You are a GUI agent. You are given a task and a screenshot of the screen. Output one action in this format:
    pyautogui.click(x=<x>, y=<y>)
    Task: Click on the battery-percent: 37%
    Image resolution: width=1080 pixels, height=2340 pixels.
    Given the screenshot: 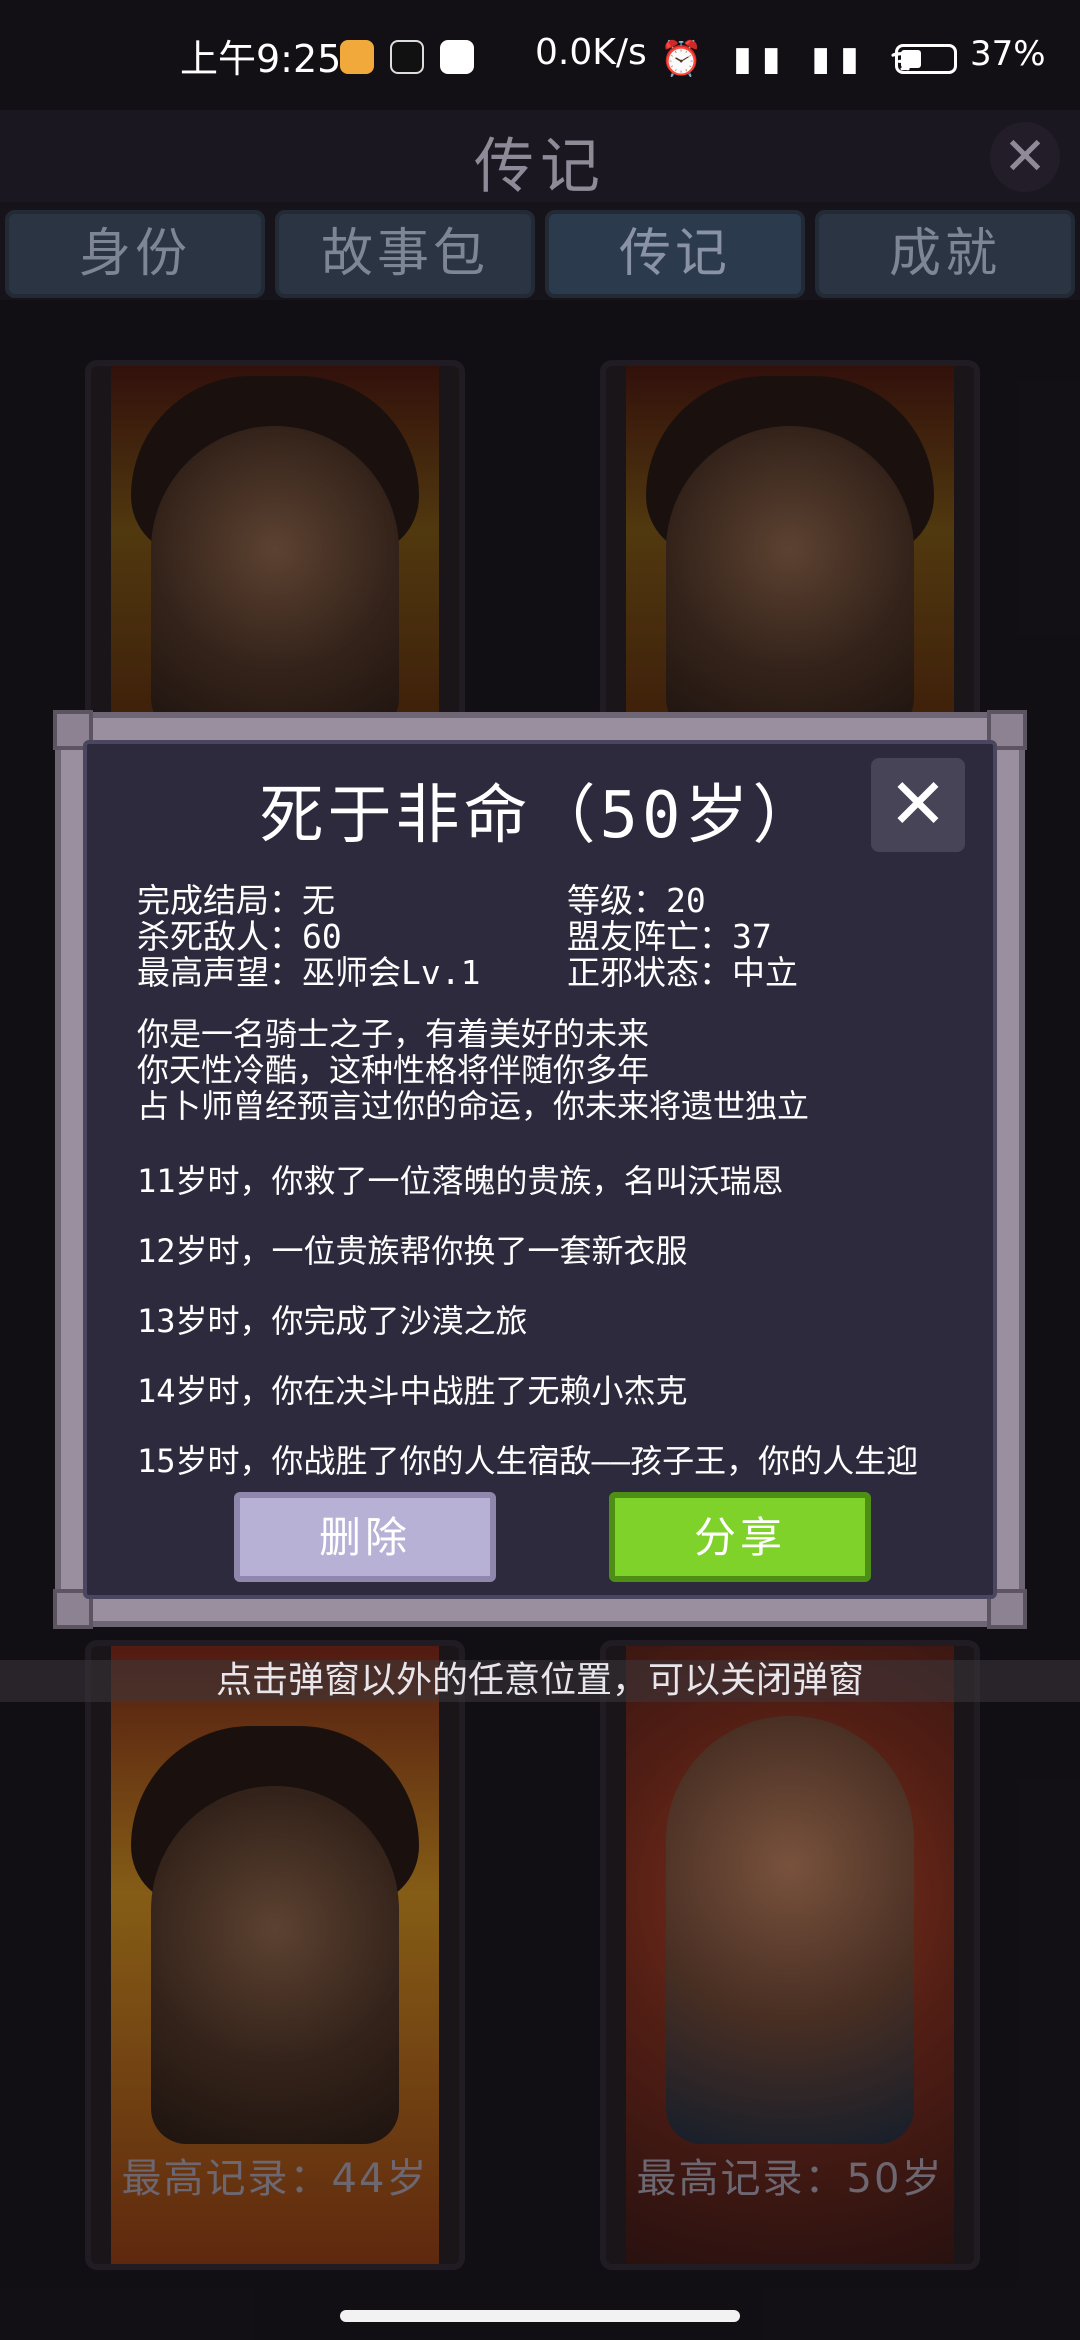 What is the action you would take?
    pyautogui.click(x=1008, y=54)
    